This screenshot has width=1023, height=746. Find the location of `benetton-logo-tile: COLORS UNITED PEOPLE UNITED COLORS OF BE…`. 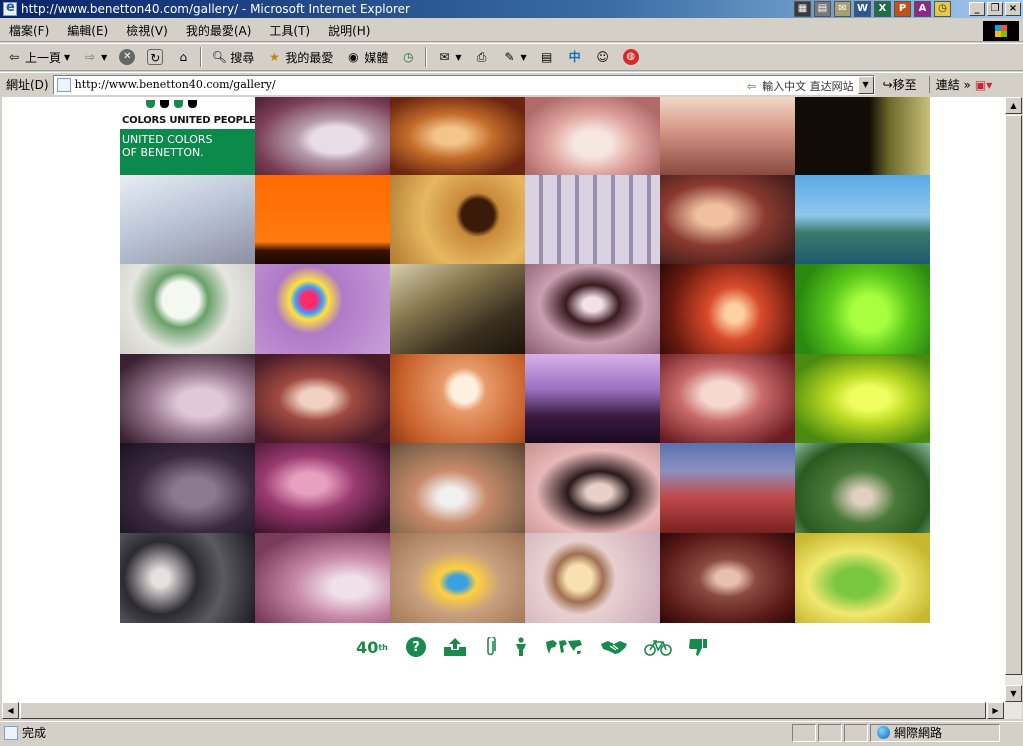

benetton-logo-tile: COLORS UNITED PEOPLE UNITED COLORS OF BE… is located at coordinates (187, 136).